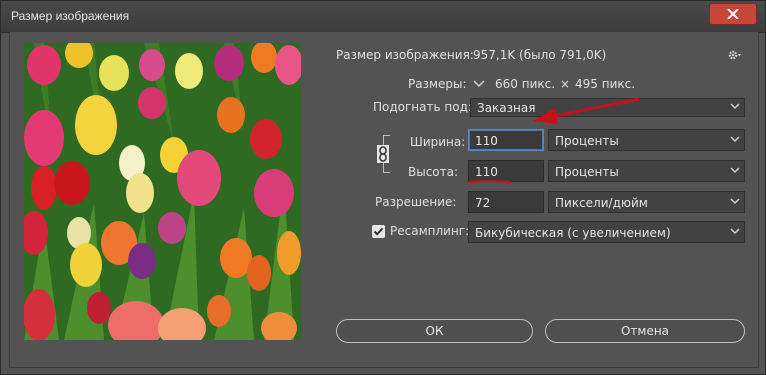 This screenshot has width=766, height=375. Describe the element at coordinates (587, 172) in the screenshot. I see `height-unit-value: Проценты` at that location.